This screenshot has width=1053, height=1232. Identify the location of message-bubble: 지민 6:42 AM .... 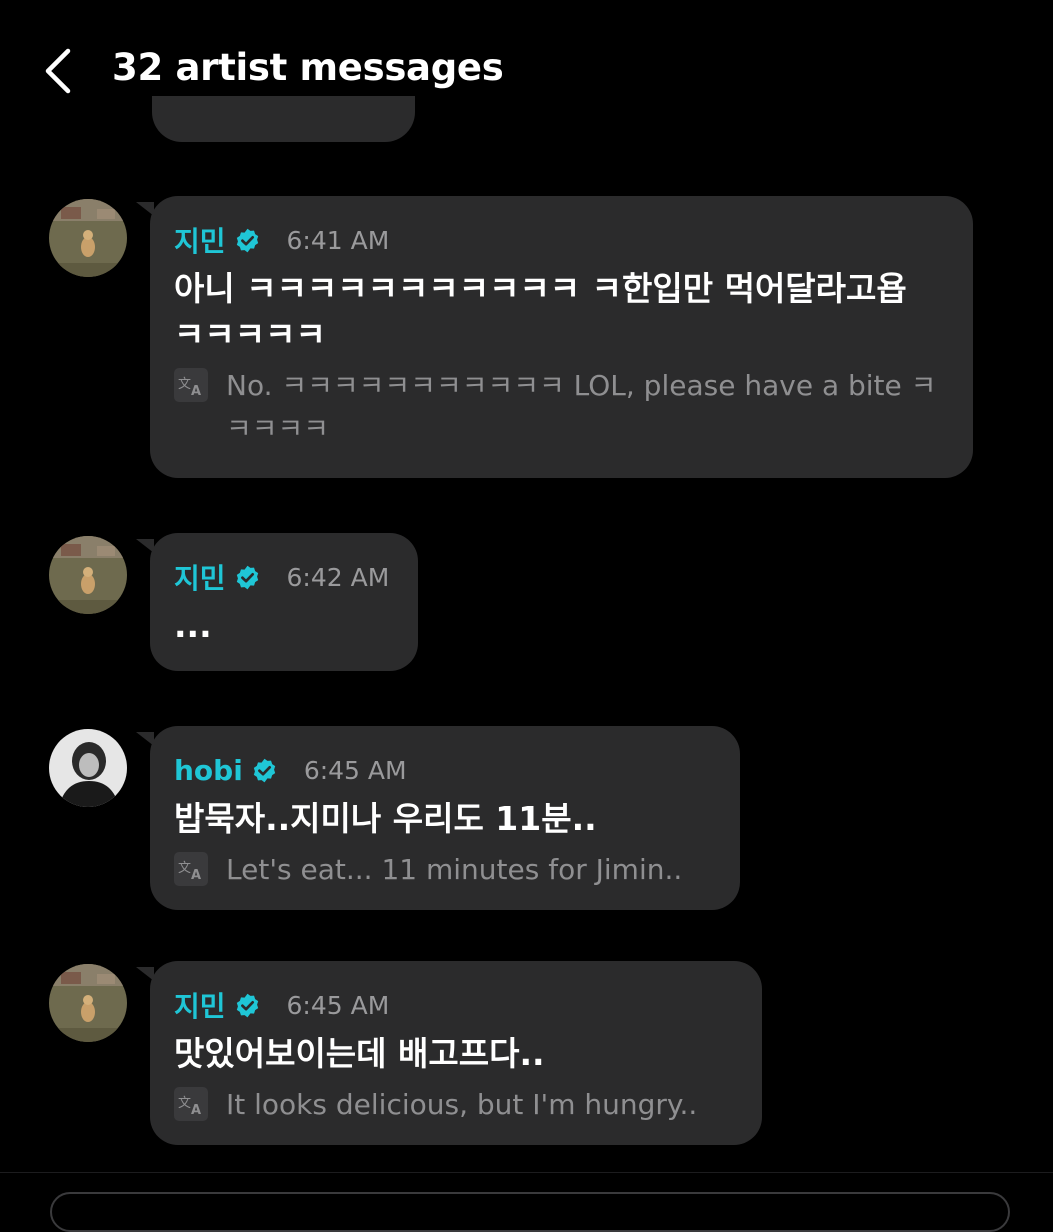
(277, 602).